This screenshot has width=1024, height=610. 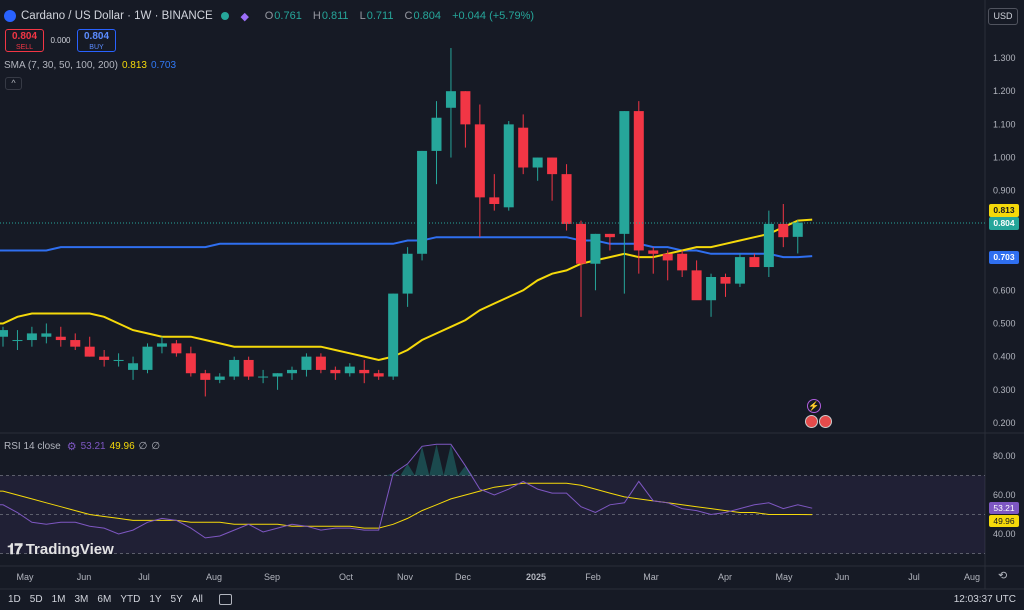 I want to click on timeframe-5y: 5Y, so click(x=177, y=599).